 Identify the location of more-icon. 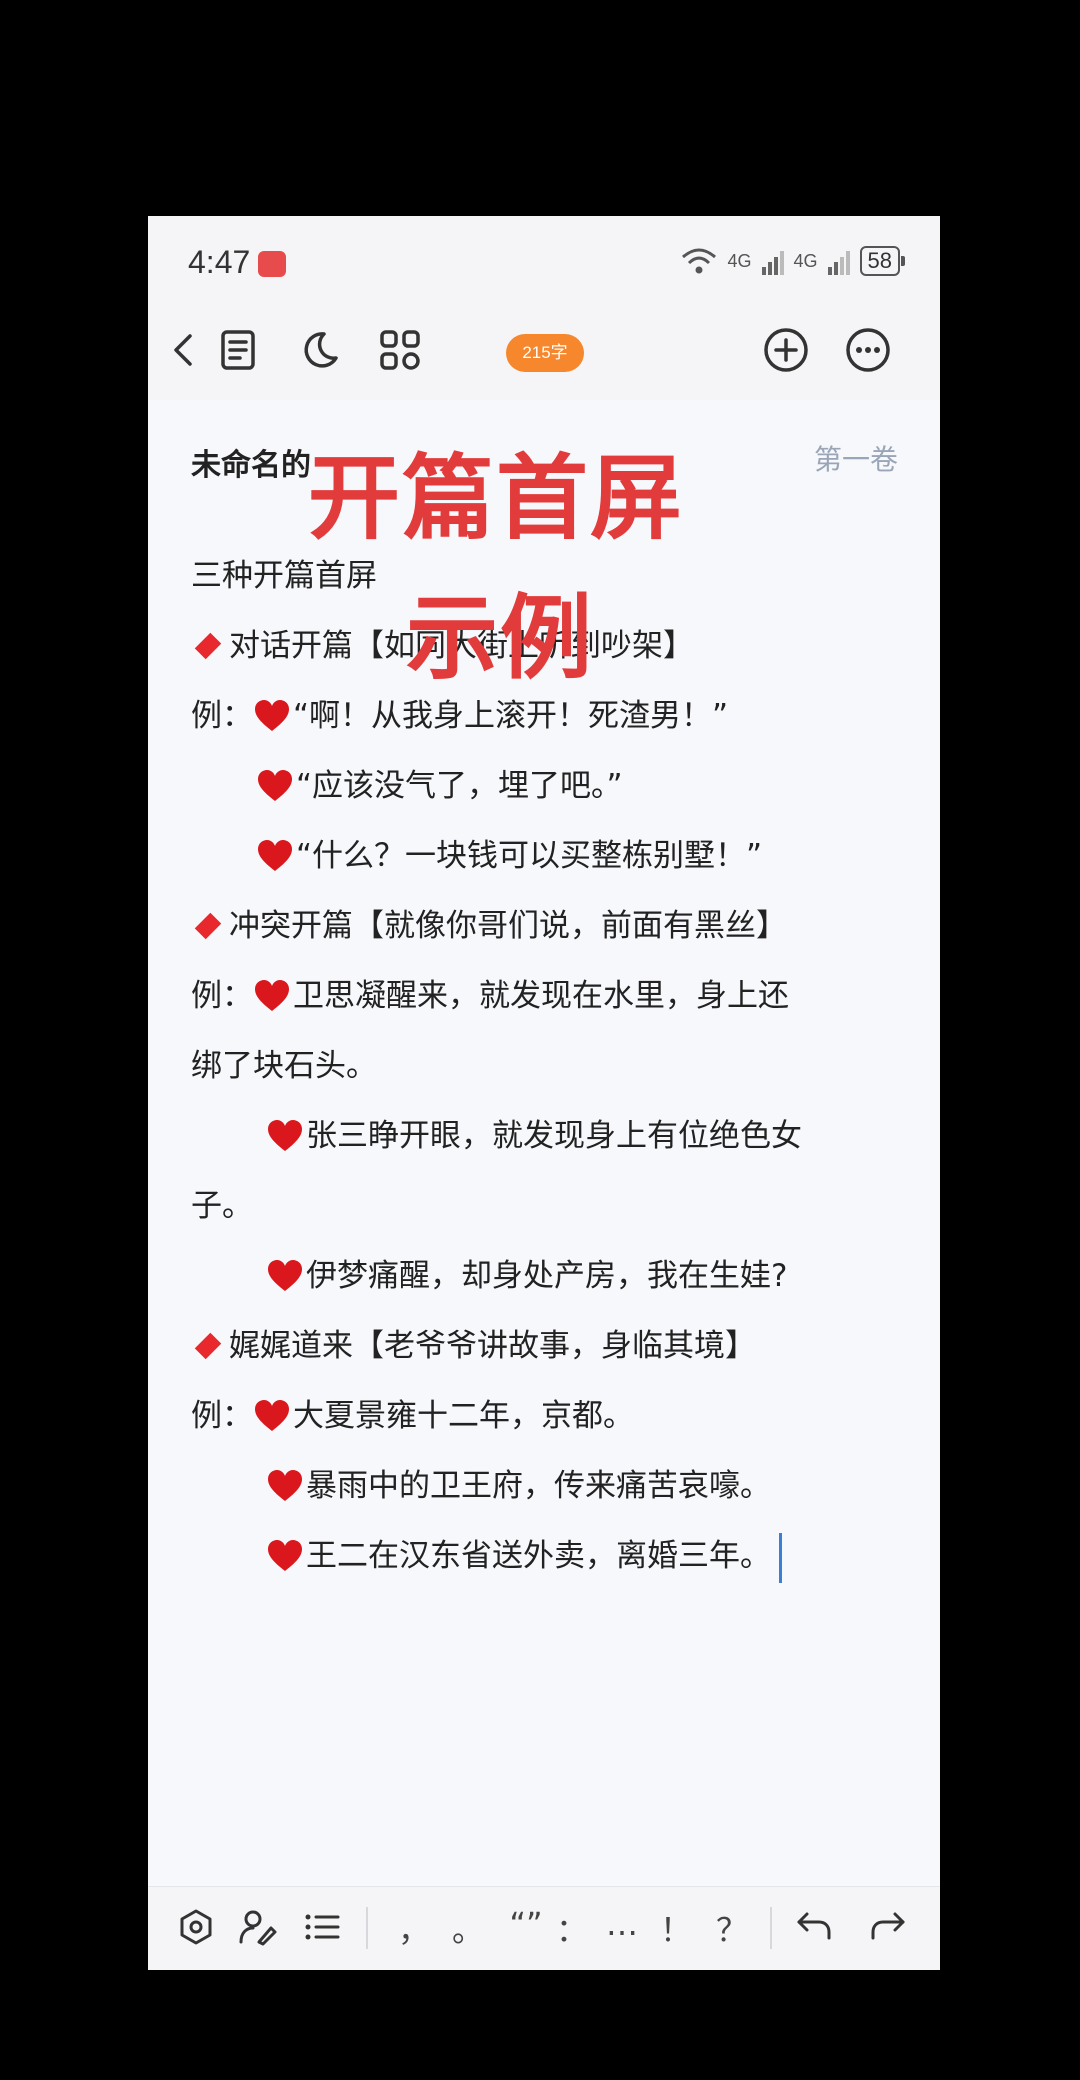
(868, 350).